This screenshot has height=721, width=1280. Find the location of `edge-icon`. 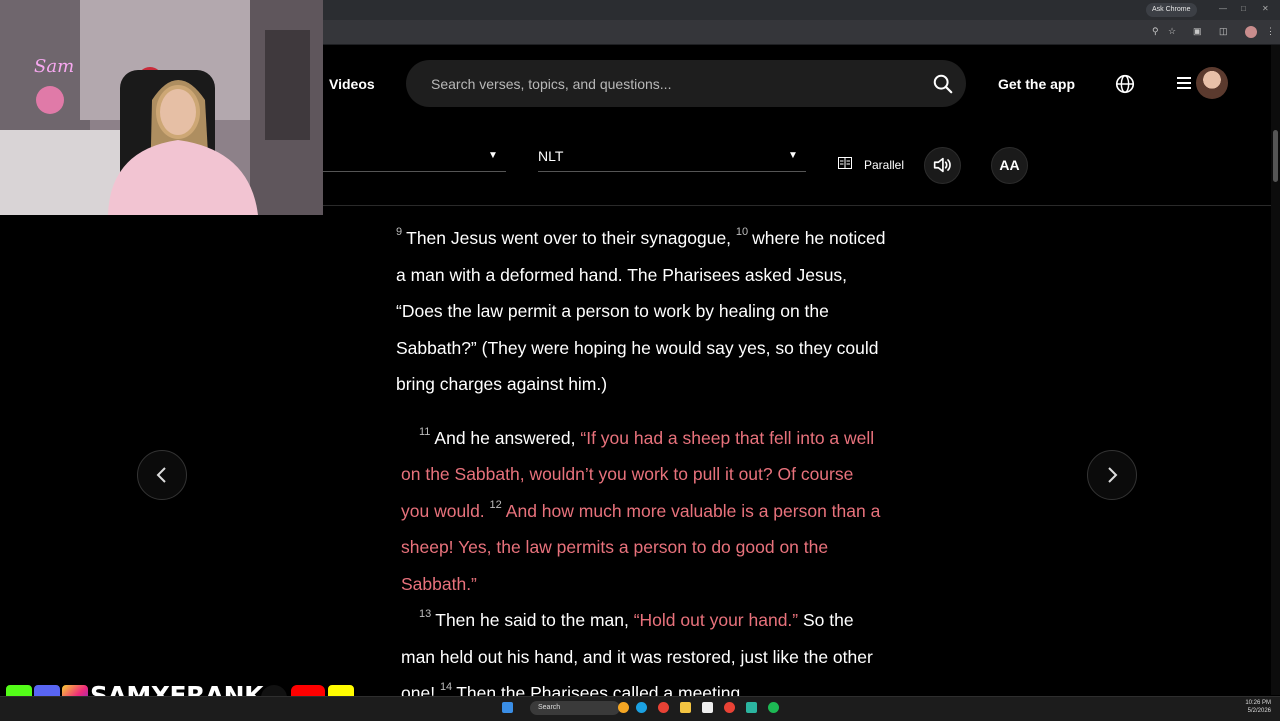

edge-icon is located at coordinates (641, 707).